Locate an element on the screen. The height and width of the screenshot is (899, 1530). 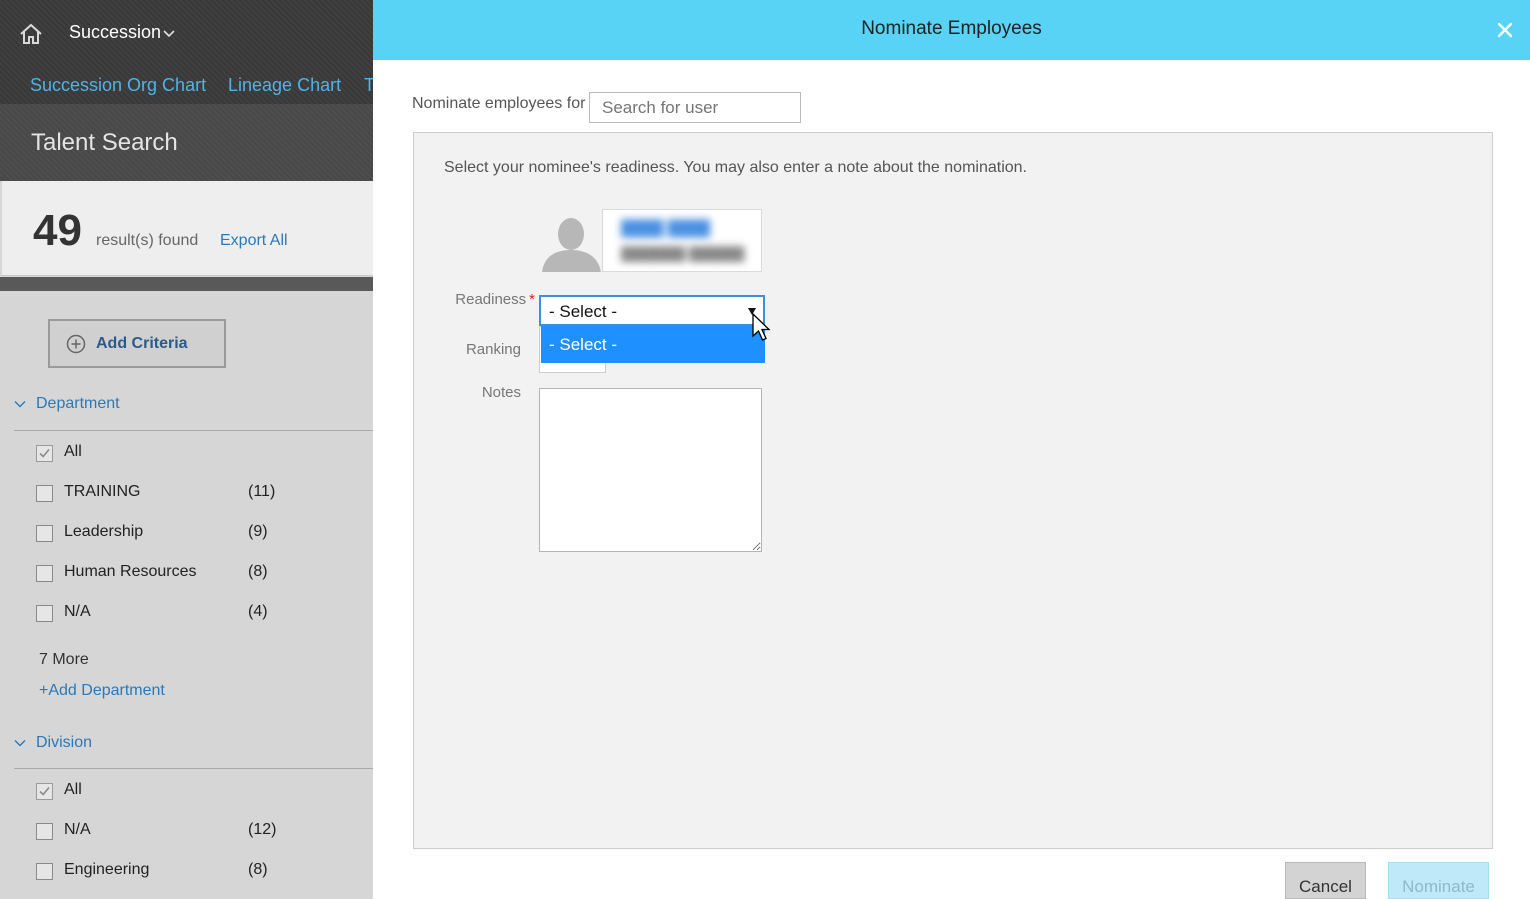
home-icon is located at coordinates (31, 34).